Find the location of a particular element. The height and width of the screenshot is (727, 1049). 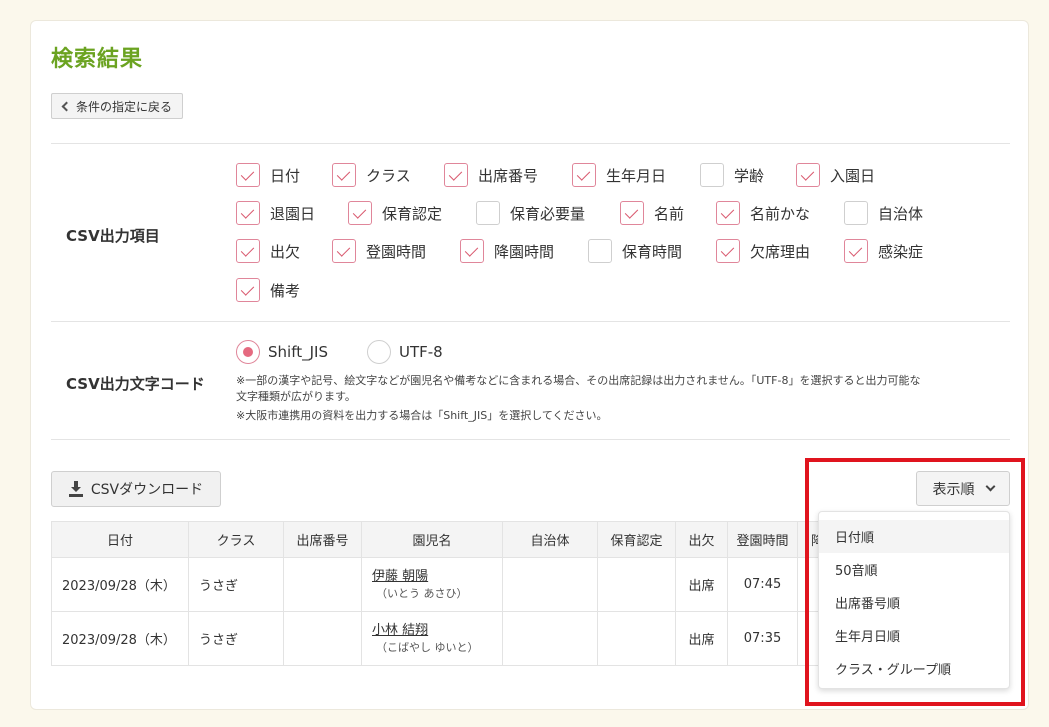

checkbox-attendance: 出欠 is located at coordinates (268, 251).